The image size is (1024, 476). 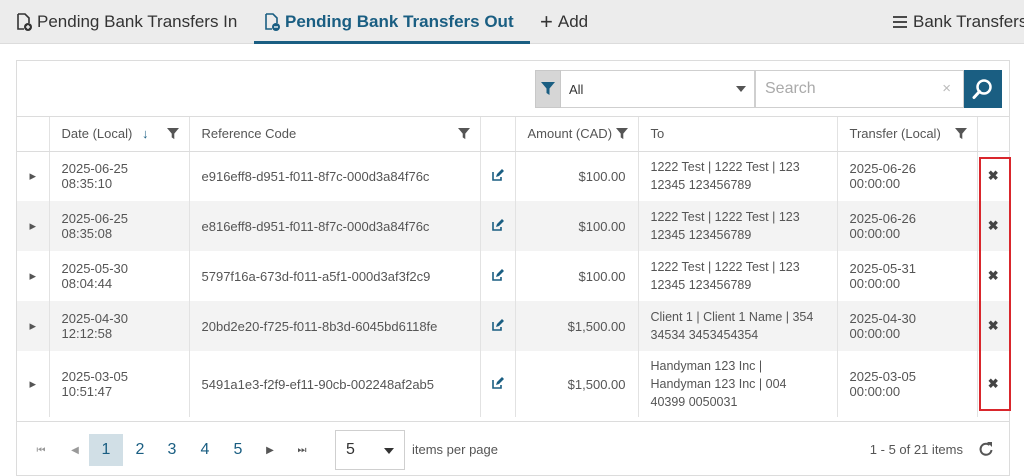 I want to click on column-header-transfer: Transfer (Local), so click(x=907, y=134).